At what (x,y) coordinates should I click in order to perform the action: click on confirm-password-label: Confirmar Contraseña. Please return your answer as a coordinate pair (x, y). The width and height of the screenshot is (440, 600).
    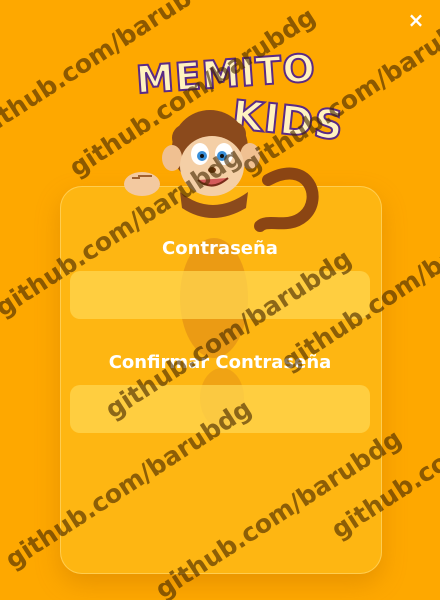
    Looking at the image, I should click on (220, 362).